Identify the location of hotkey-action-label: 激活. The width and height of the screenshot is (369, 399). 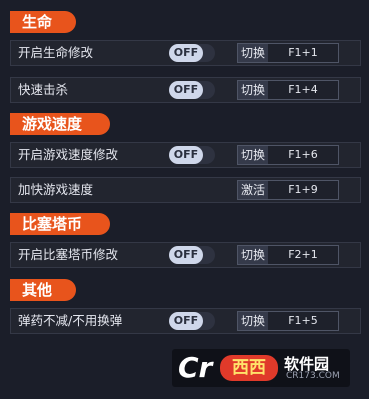
(253, 190).